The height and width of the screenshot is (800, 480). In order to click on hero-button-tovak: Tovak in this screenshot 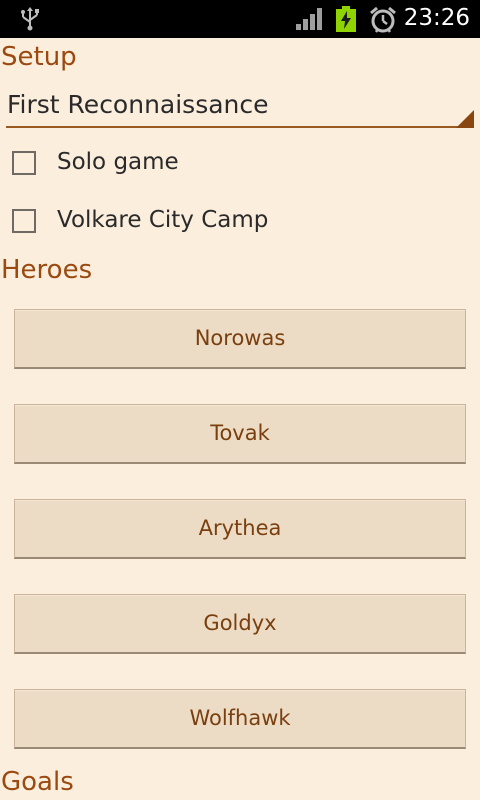, I will do `click(240, 434)`.